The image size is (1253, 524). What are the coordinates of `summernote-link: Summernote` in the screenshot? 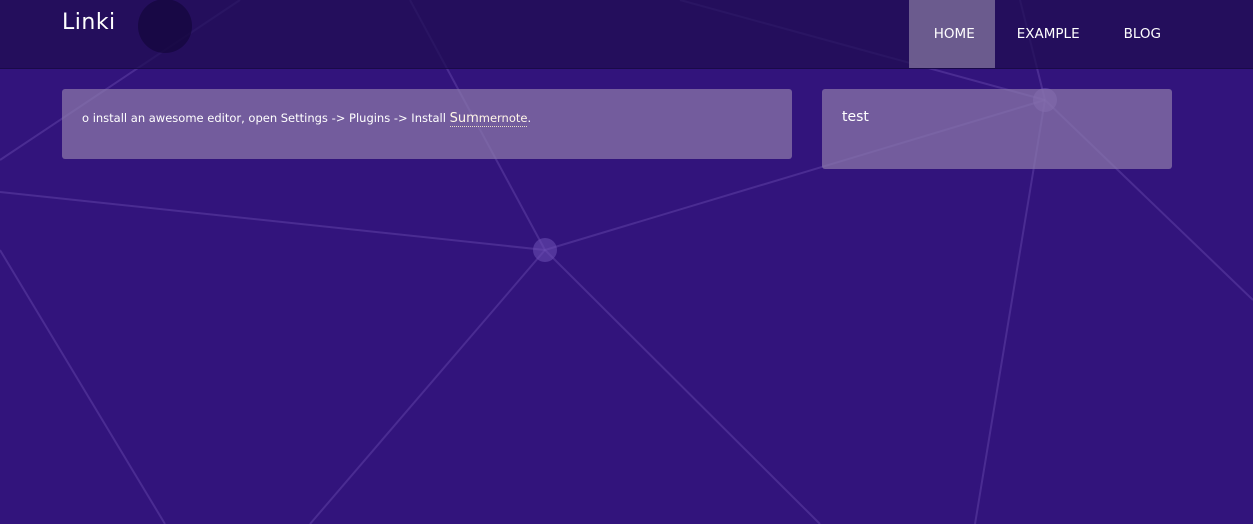 It's located at (488, 119).